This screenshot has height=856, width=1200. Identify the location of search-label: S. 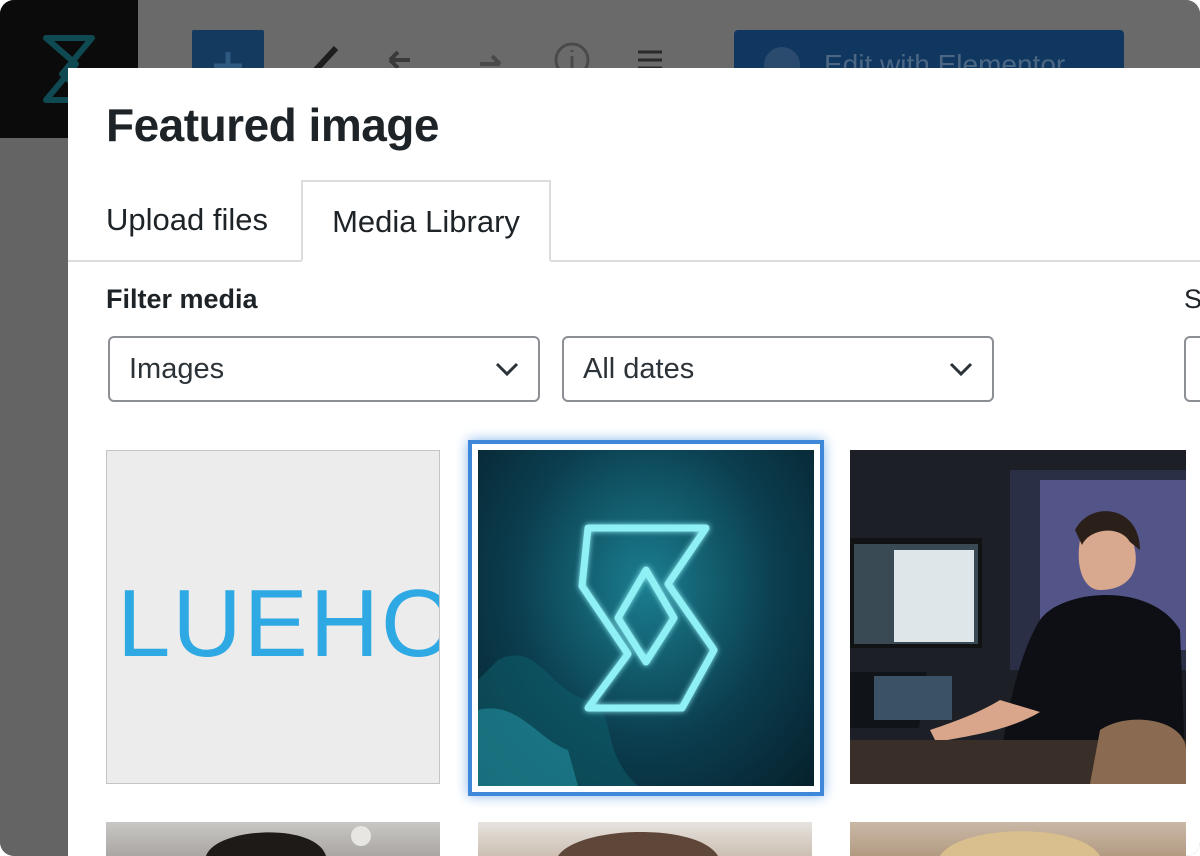
(1192, 299).